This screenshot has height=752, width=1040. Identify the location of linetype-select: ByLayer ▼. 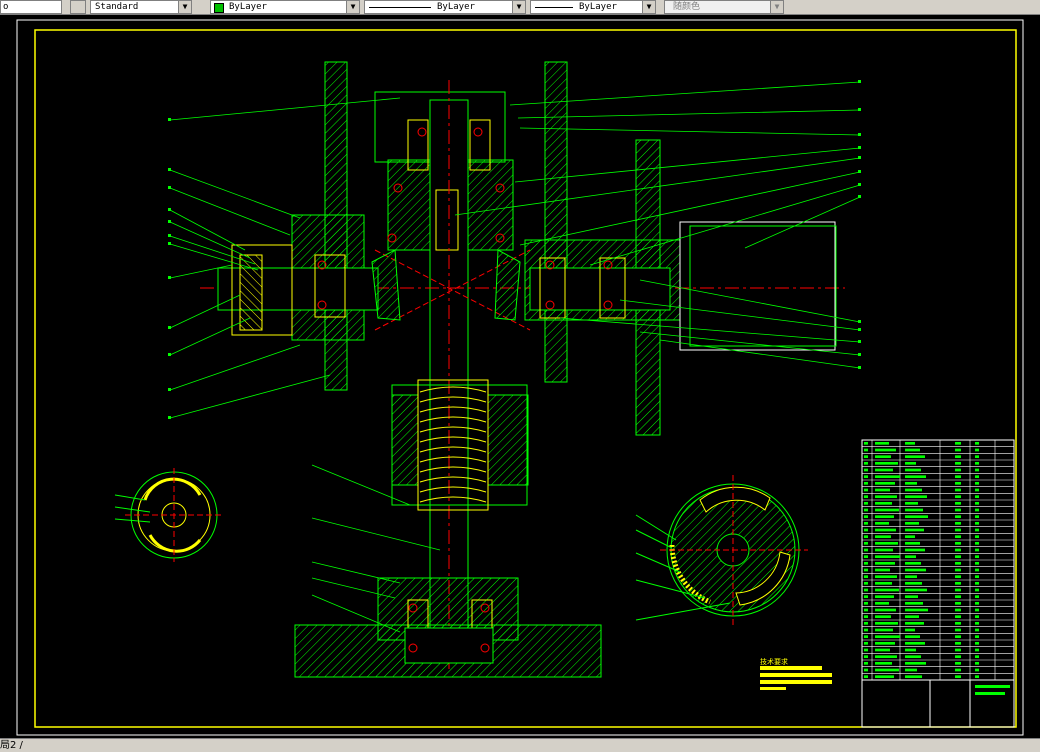
(445, 7).